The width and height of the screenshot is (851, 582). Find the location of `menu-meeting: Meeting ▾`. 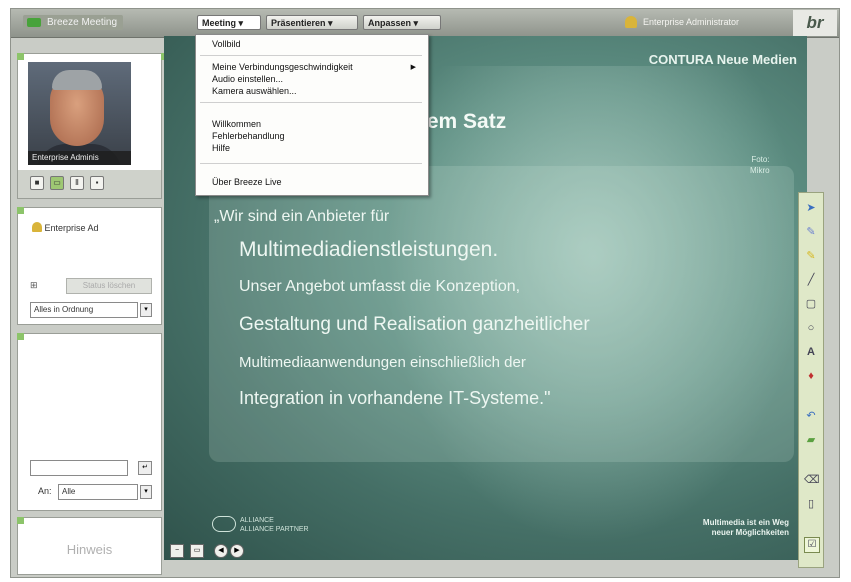

menu-meeting: Meeting ▾ is located at coordinates (229, 22).